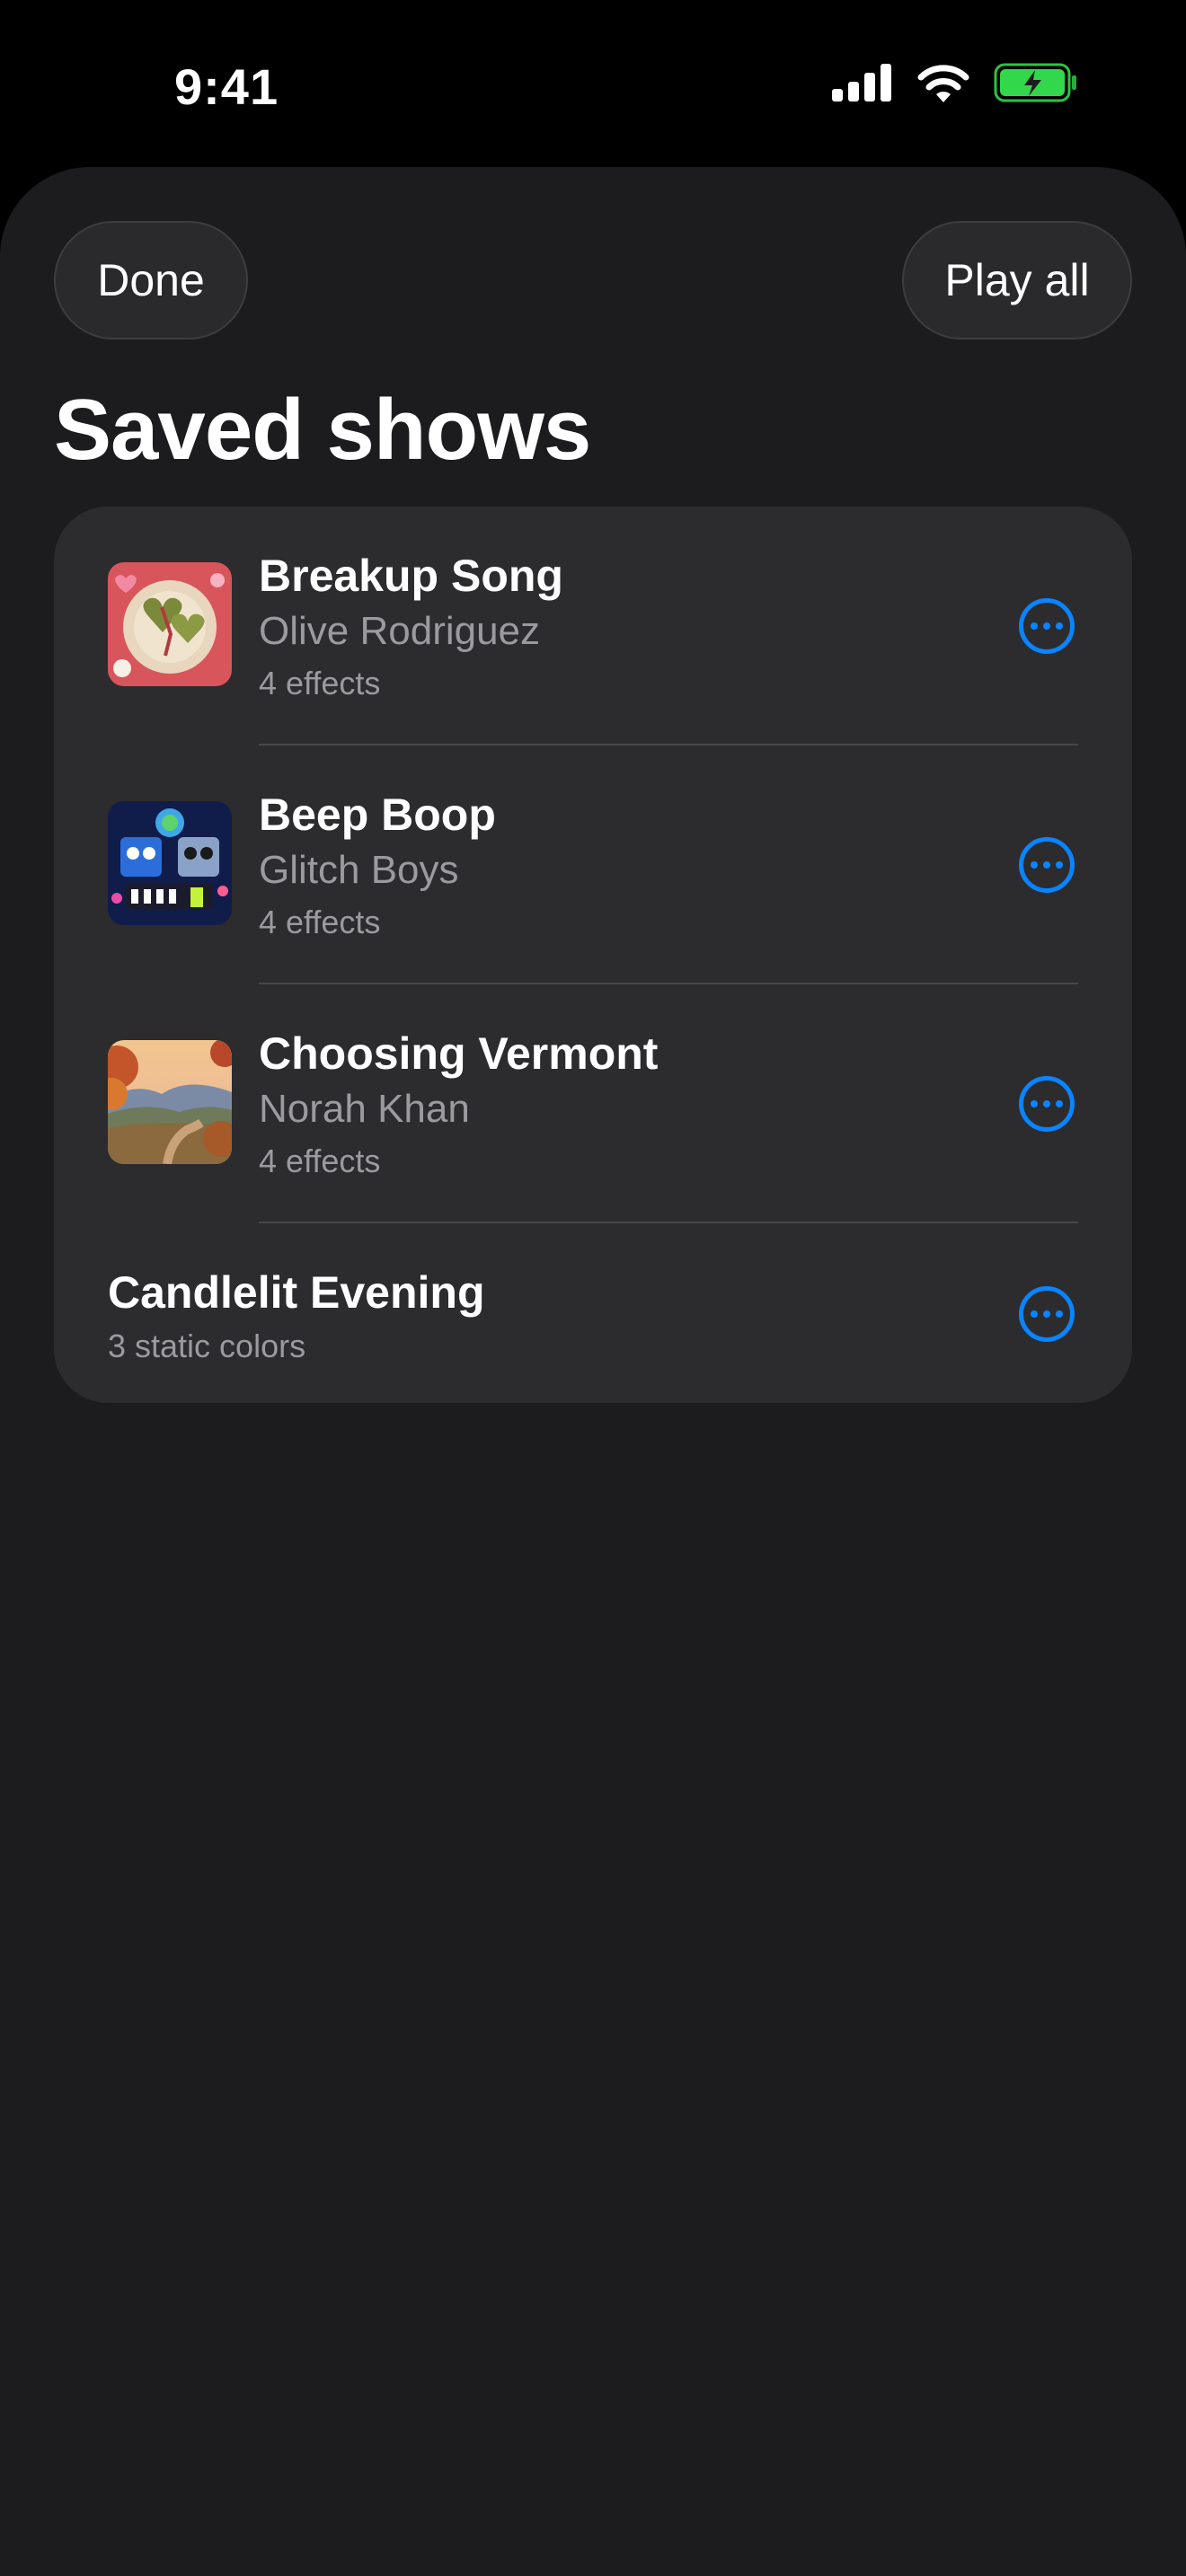  Describe the element at coordinates (226, 86) in the screenshot. I see `status-time: 9:41` at that location.